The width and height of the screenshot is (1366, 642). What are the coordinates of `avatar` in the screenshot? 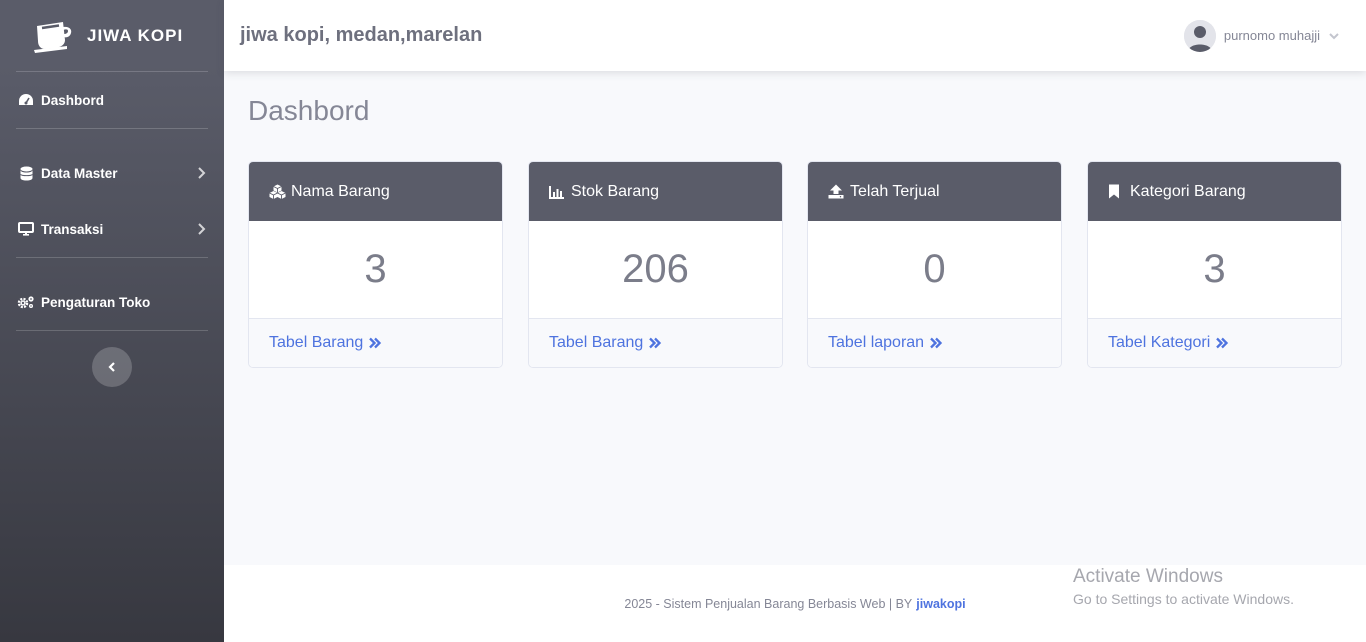 It's located at (1199, 35).